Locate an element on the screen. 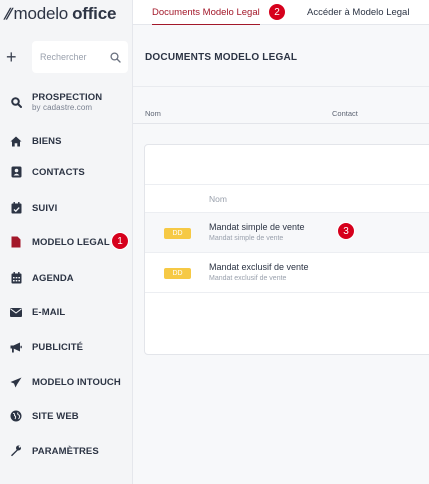 The width and height of the screenshot is (429, 484). sidebar-item-label: SUIVI is located at coordinates (45, 208).